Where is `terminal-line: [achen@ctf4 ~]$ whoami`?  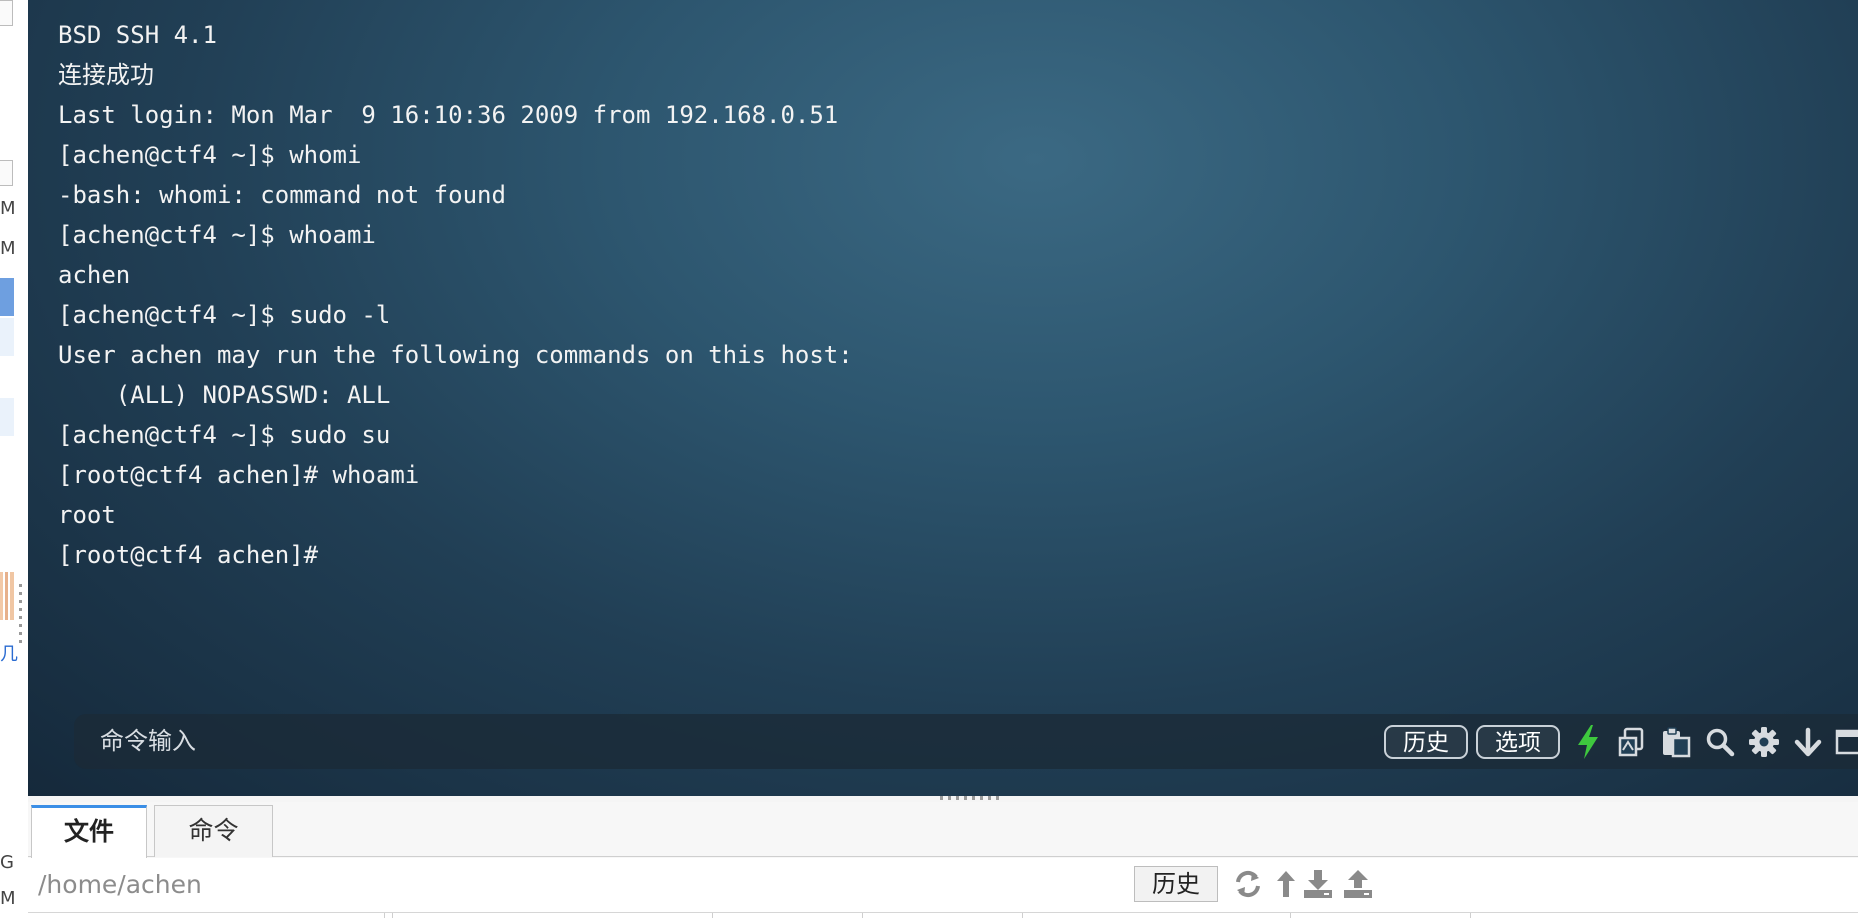 terminal-line: [achen@ctf4 ~]$ whoami is located at coordinates (217, 235).